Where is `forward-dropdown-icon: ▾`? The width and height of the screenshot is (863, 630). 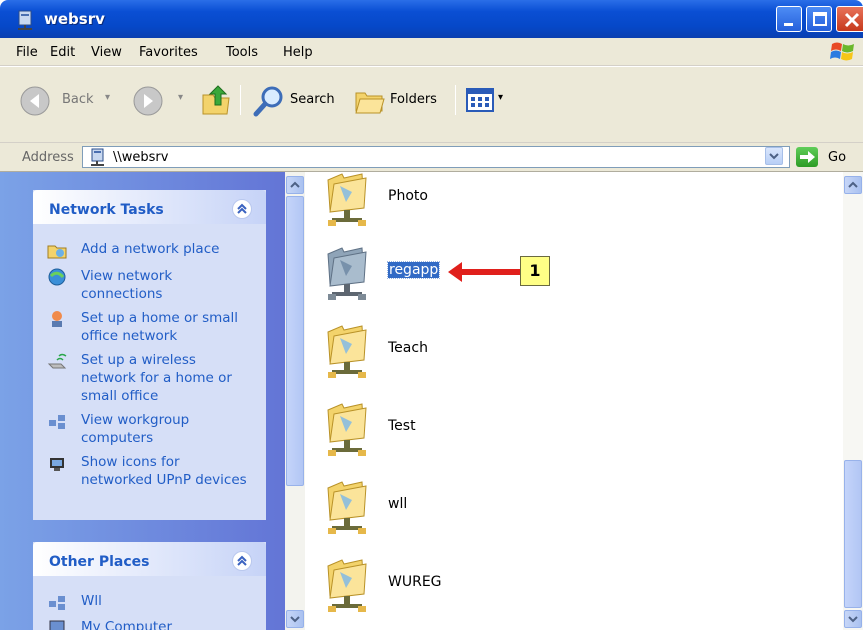 forward-dropdown-icon: ▾ is located at coordinates (180, 97).